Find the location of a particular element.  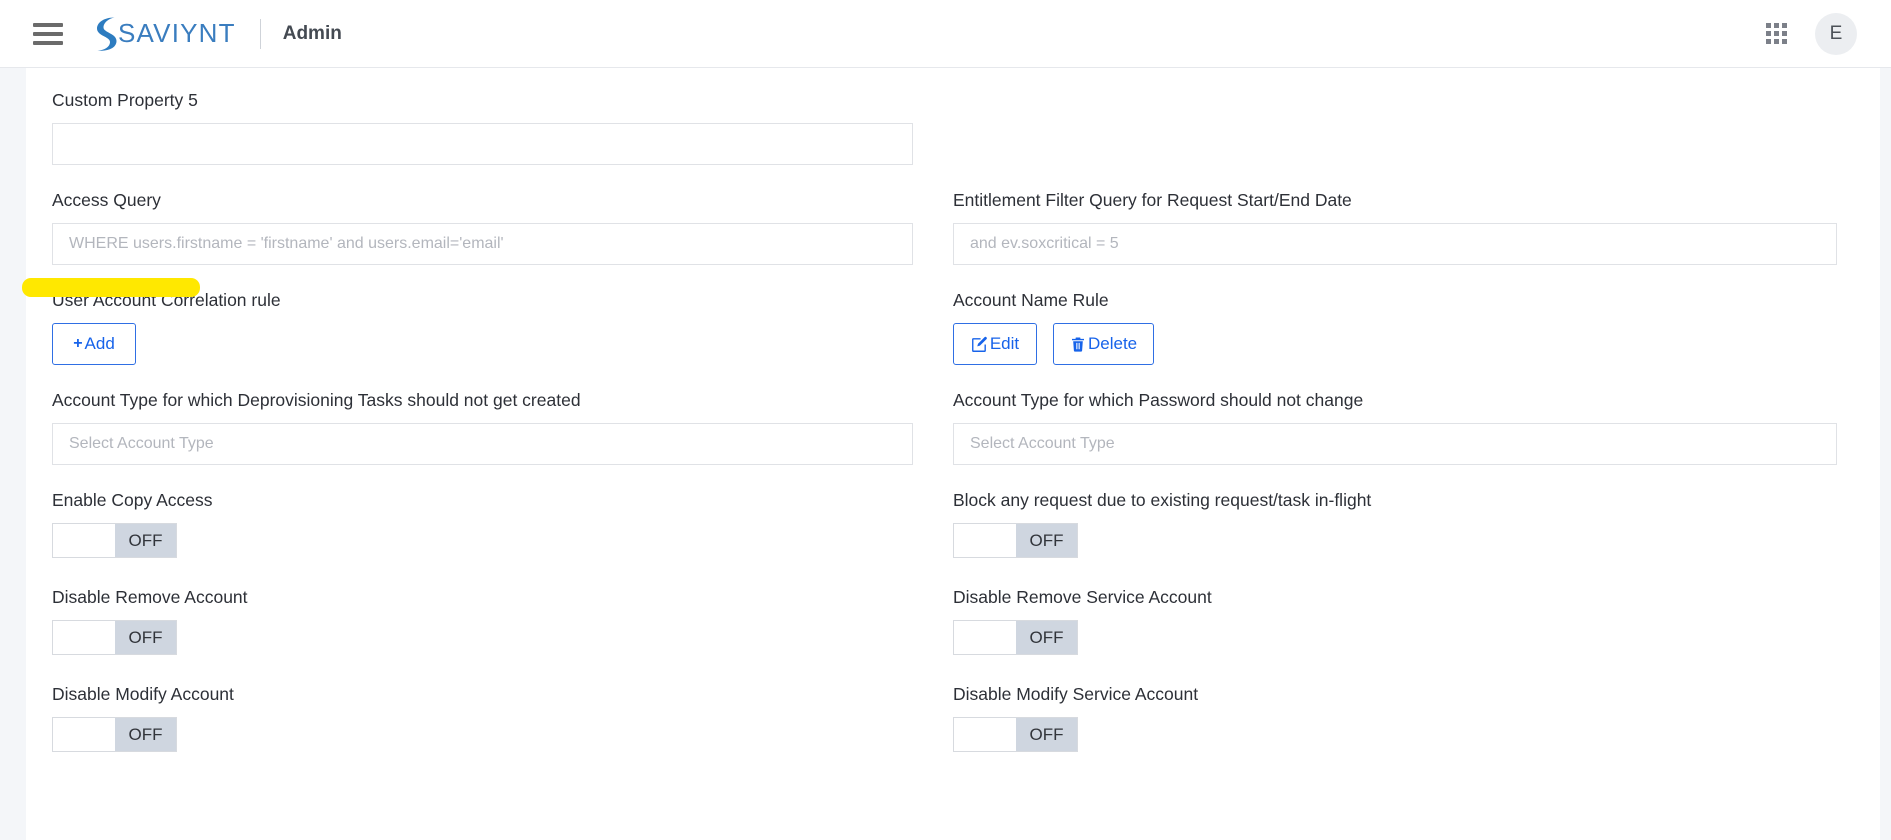

form-column-left: Disable Modify Account OFF is located at coordinates (489, 732).